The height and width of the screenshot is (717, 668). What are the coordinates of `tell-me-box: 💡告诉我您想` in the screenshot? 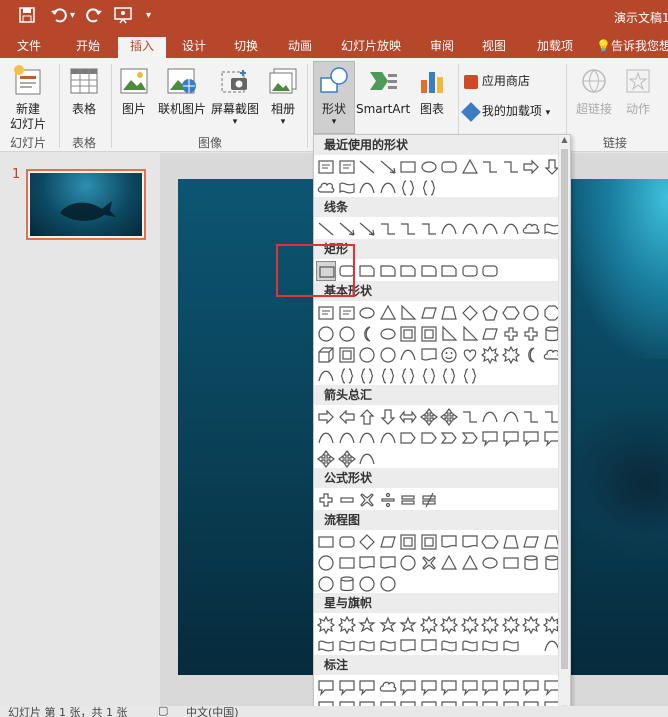 It's located at (632, 47).